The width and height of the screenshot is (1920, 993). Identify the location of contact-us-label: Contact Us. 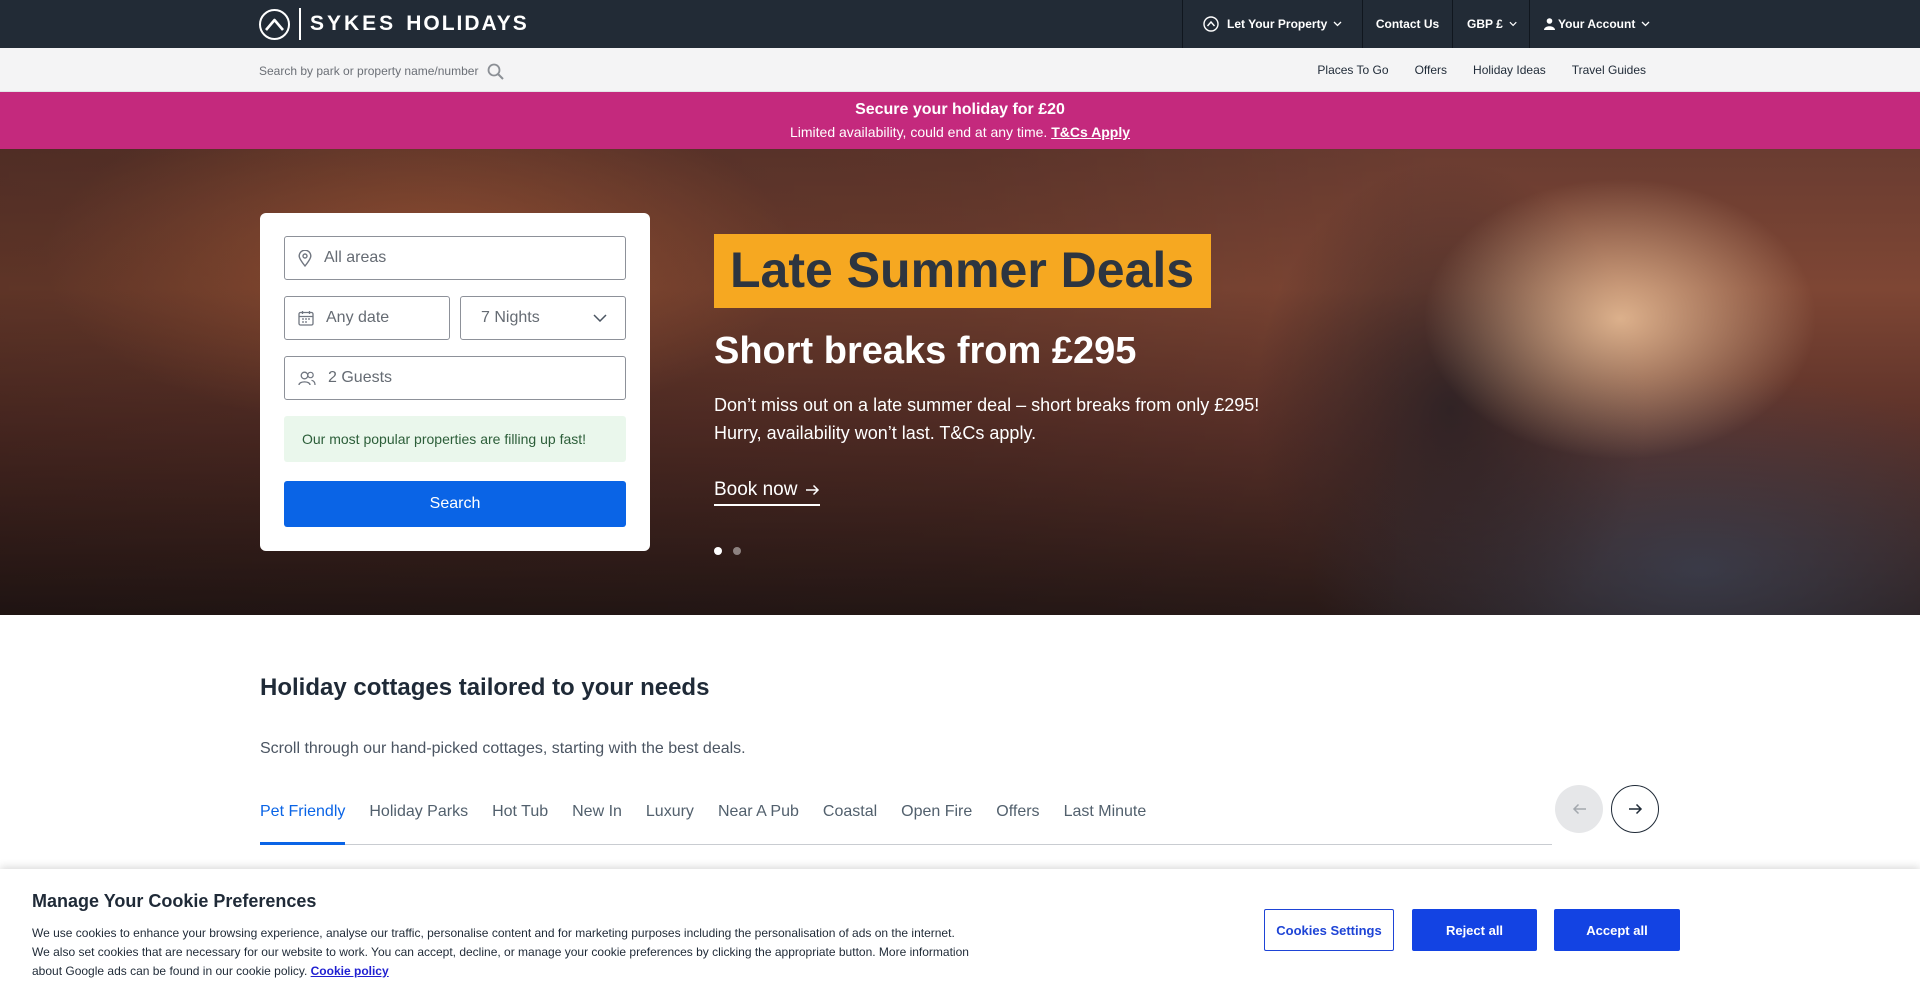
(1407, 24).